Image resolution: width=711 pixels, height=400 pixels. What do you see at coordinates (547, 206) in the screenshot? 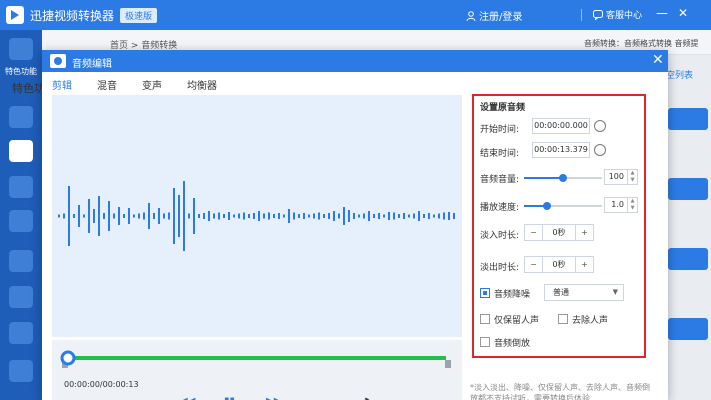
I see `speed-slider-knob` at bounding box center [547, 206].